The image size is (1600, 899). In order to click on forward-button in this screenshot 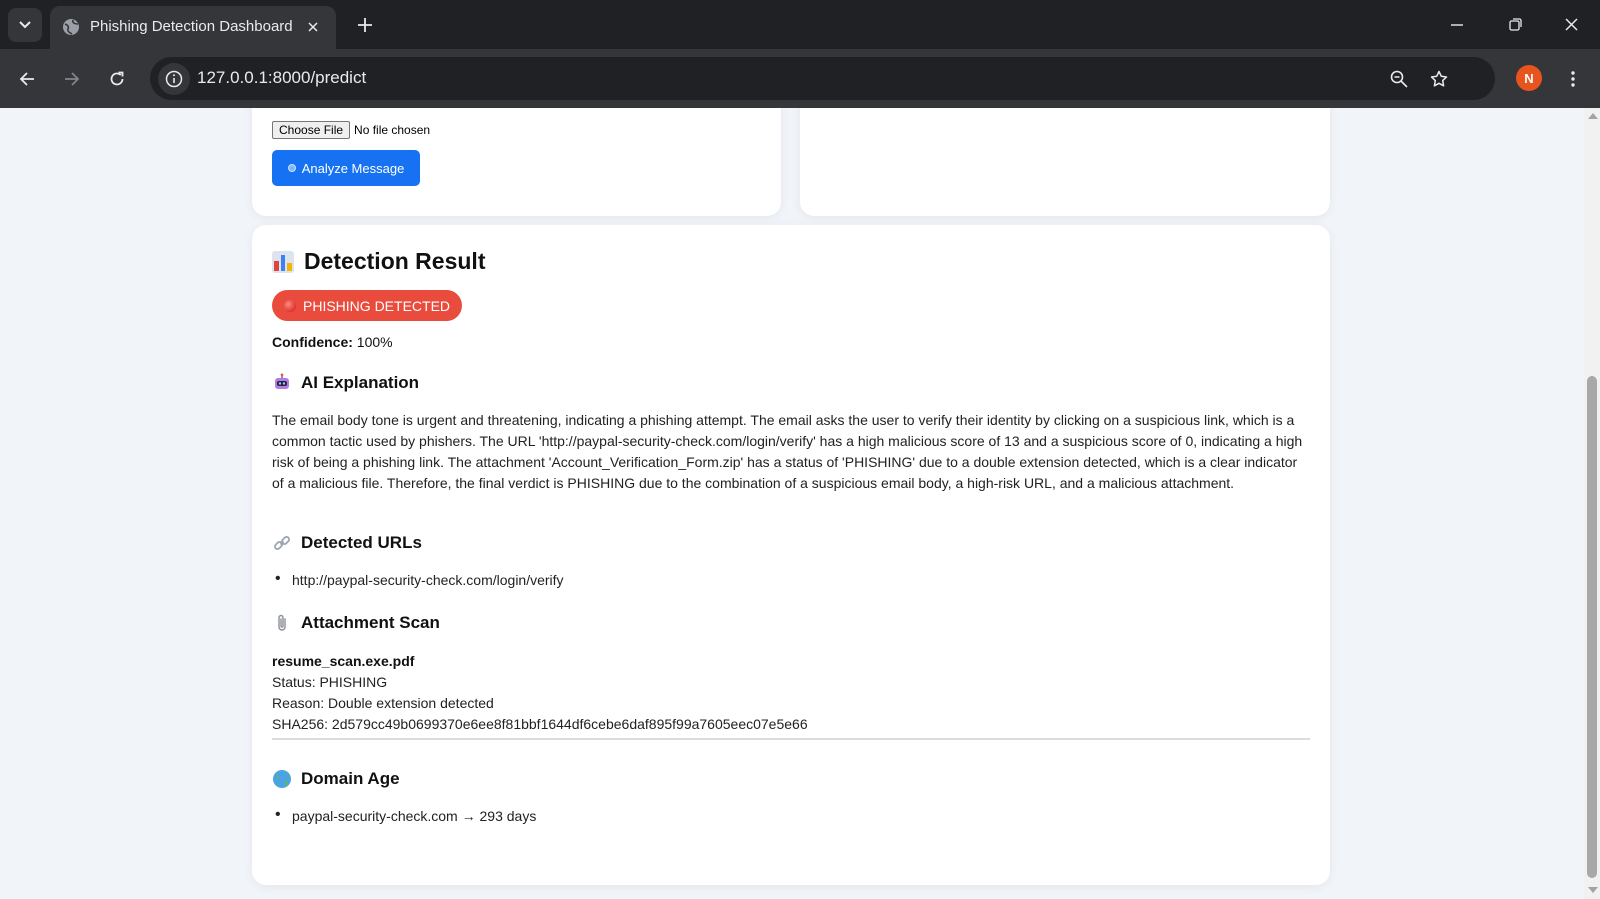, I will do `click(72, 79)`.